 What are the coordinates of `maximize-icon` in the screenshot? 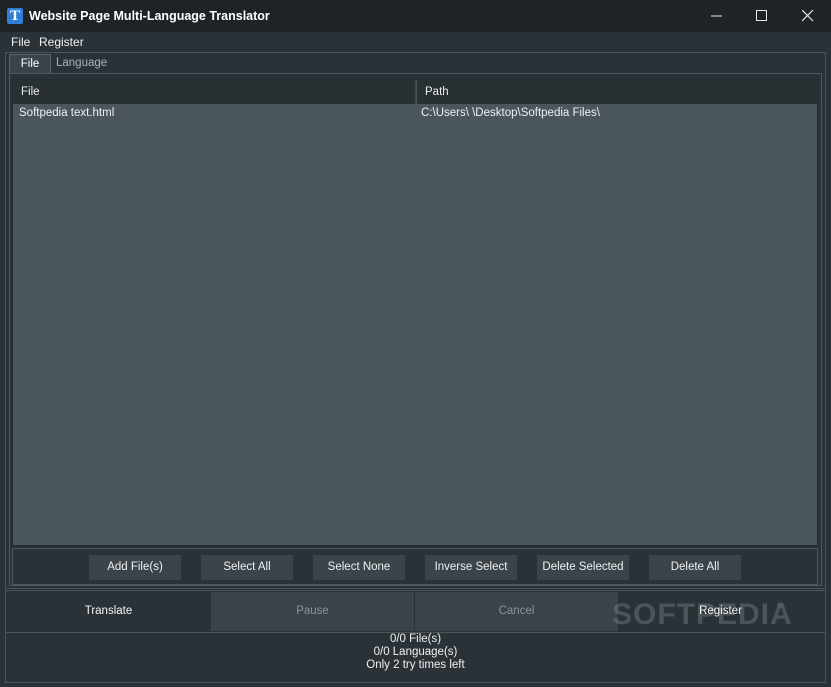 It's located at (761, 15).